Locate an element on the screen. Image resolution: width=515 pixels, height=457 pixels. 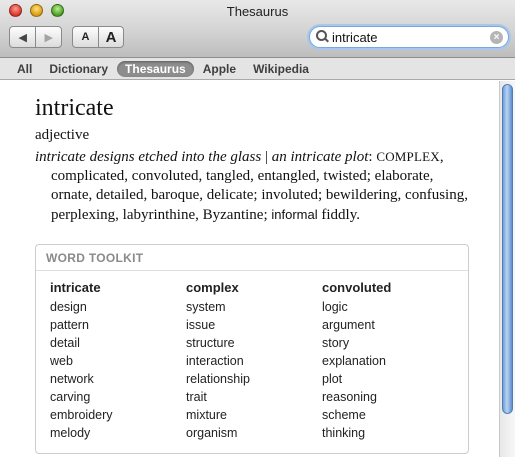
core-synonym-link: COMPLEX is located at coordinates (408, 156).